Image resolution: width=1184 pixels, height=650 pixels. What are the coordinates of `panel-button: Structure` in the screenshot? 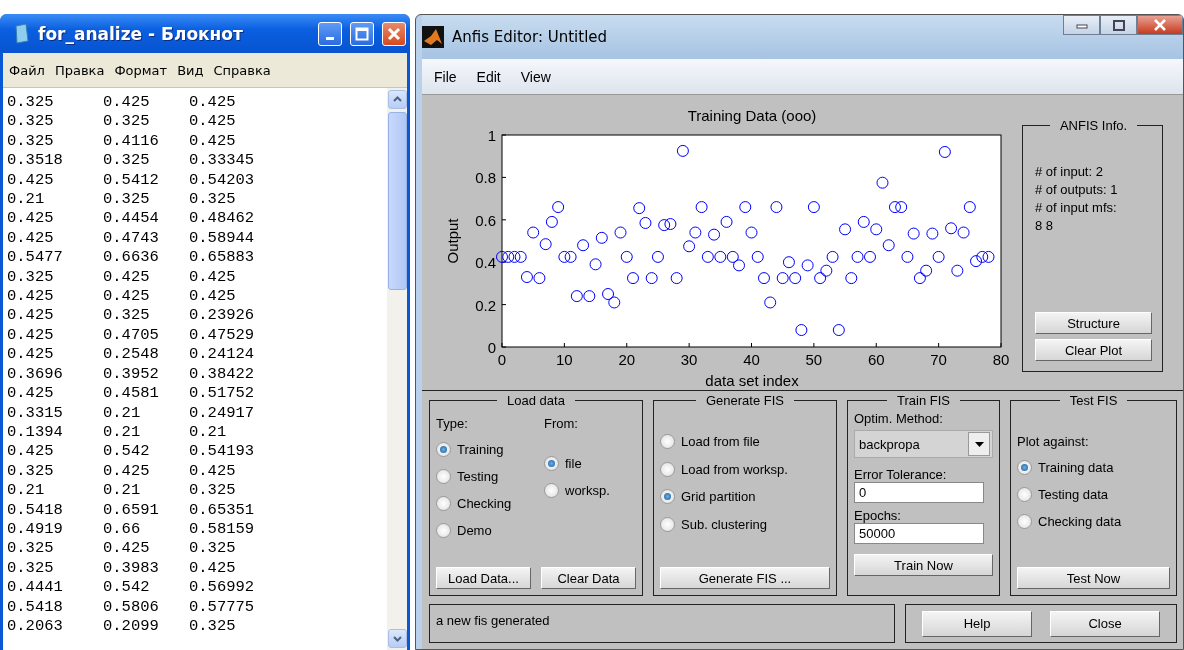 It's located at (1093, 323).